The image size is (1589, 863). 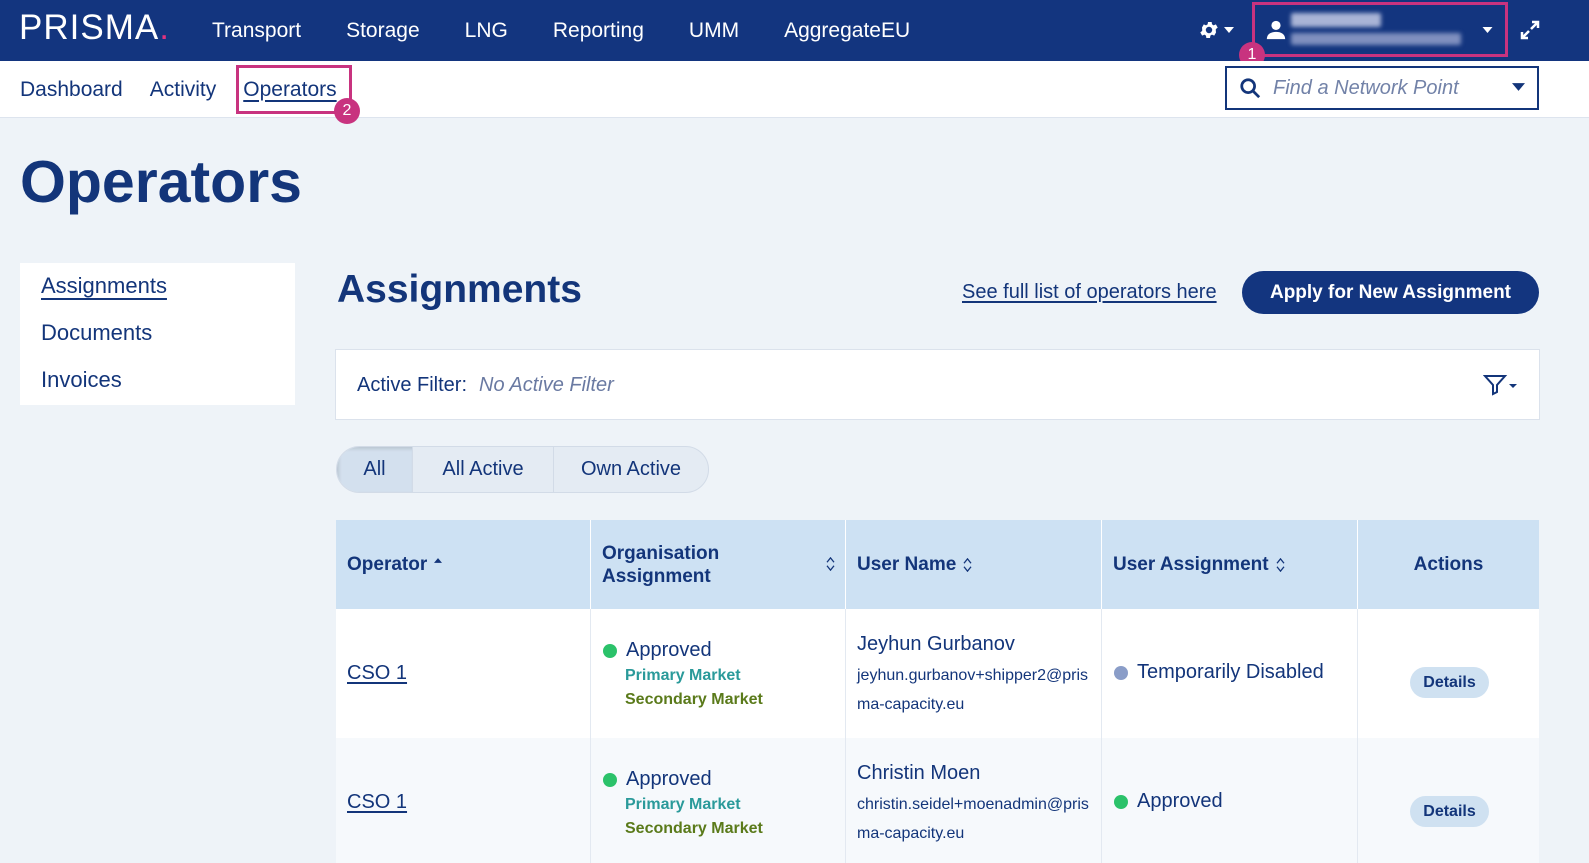 I want to click on user-menu, so click(x=1380, y=29).